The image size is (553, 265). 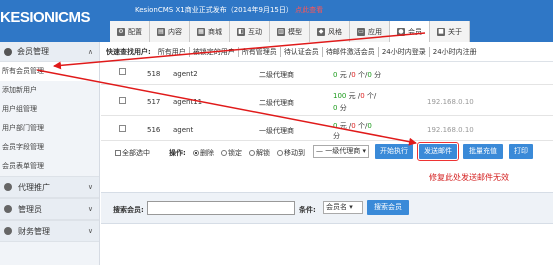 What do you see at coordinates (455, 52) in the screenshot?
I see `filter-register-24h: 24小时内注册` at bounding box center [455, 52].